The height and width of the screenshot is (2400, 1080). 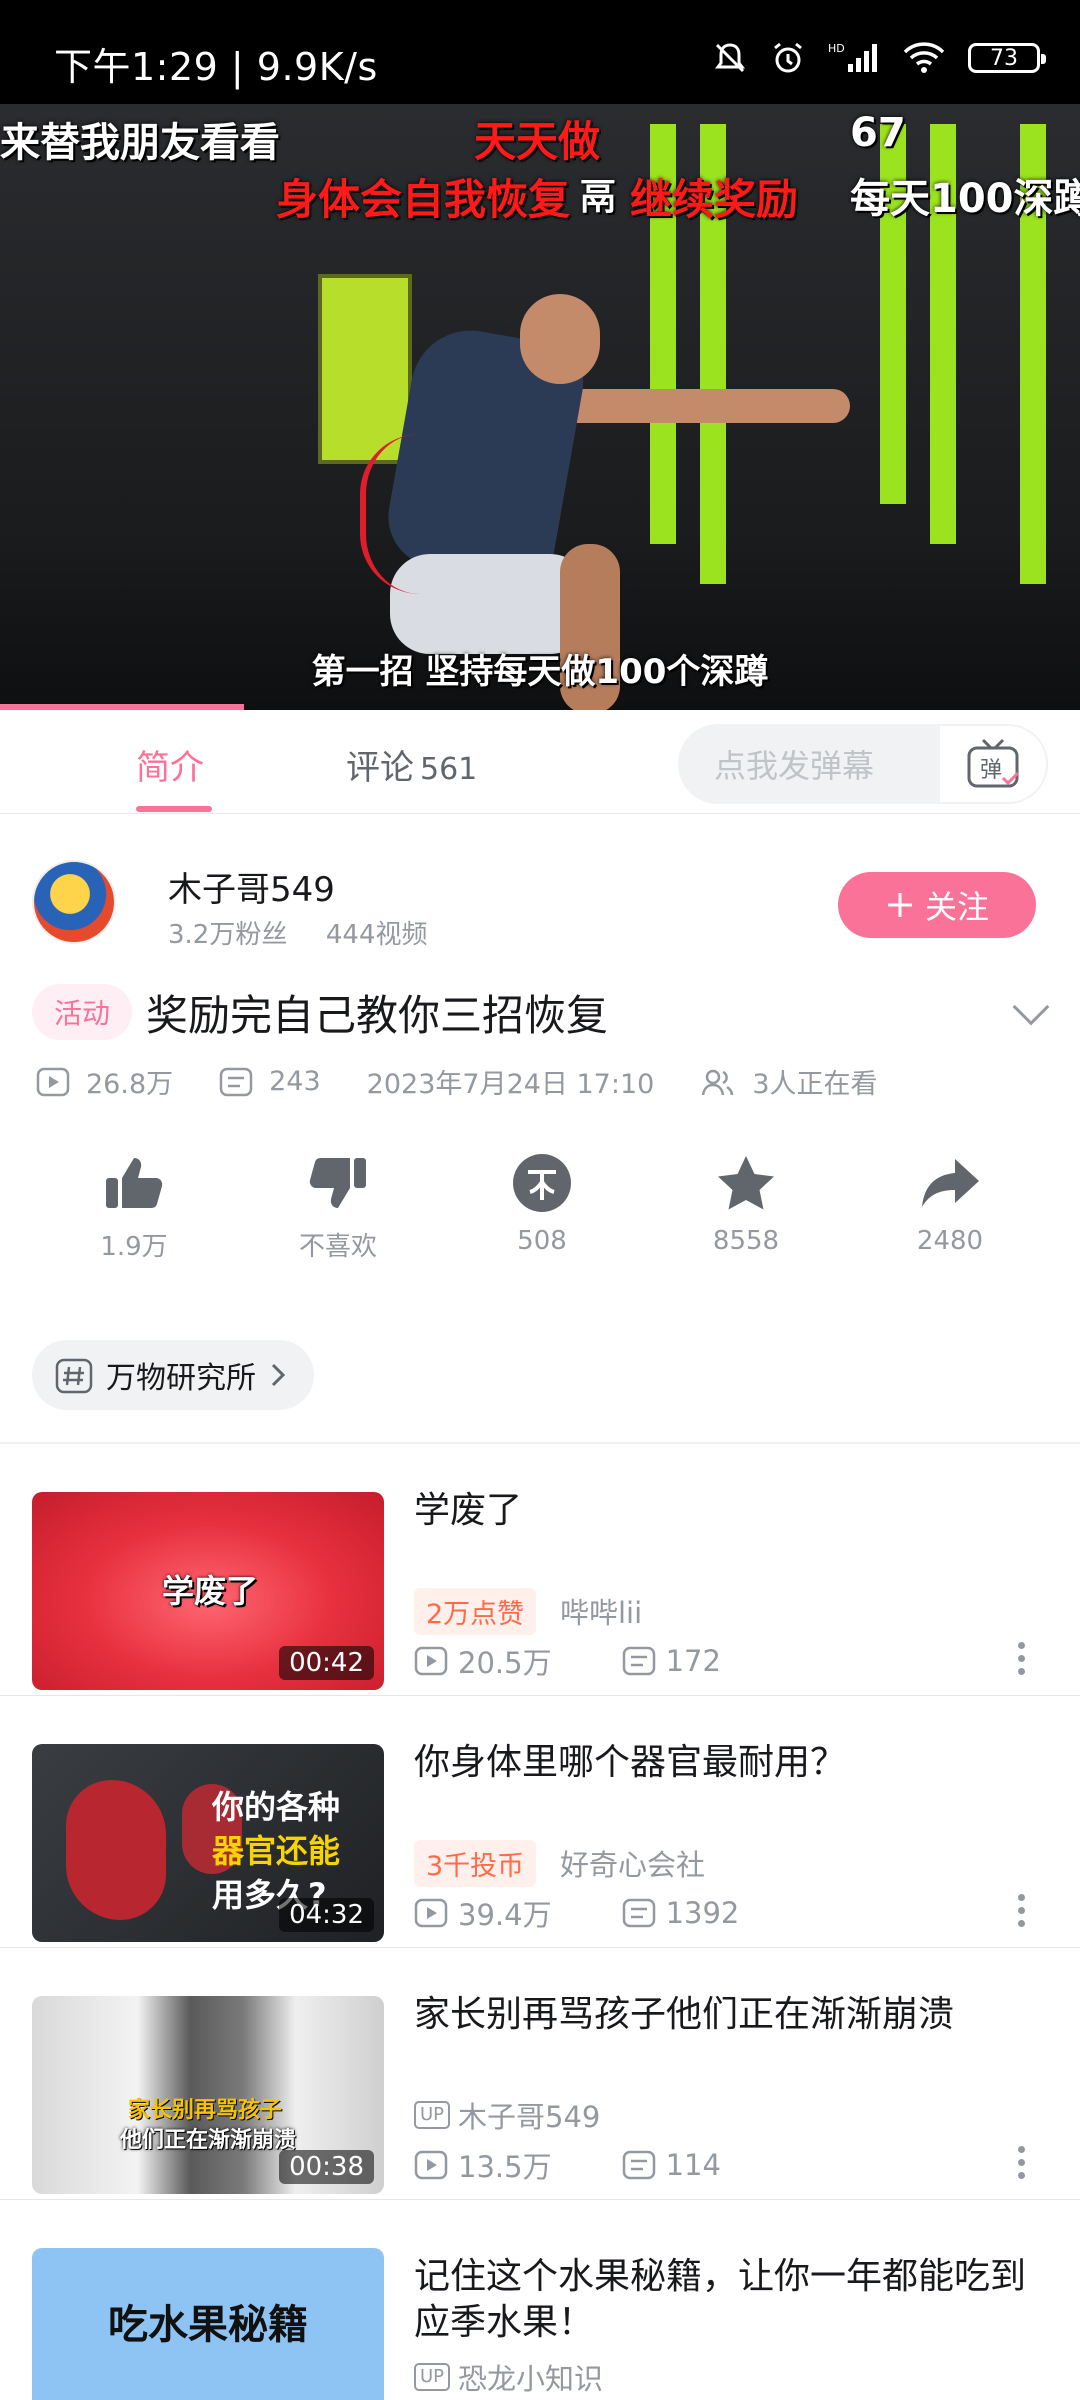 What do you see at coordinates (174, 809) in the screenshot?
I see `tab-active-indicator` at bounding box center [174, 809].